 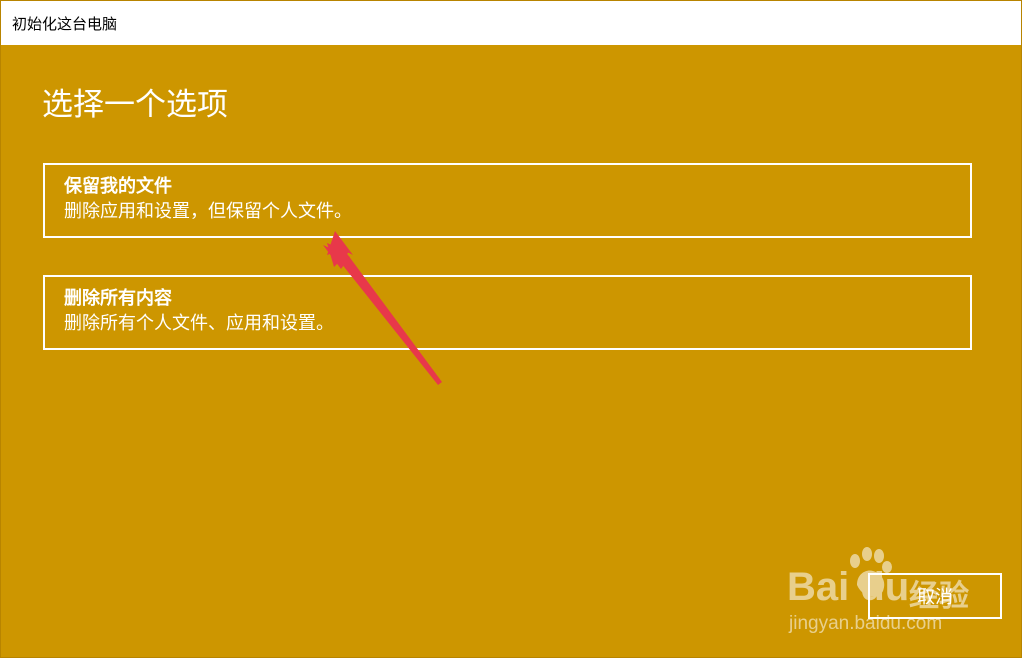 I want to click on page-title: 选择一个选项, so click(x=135, y=105).